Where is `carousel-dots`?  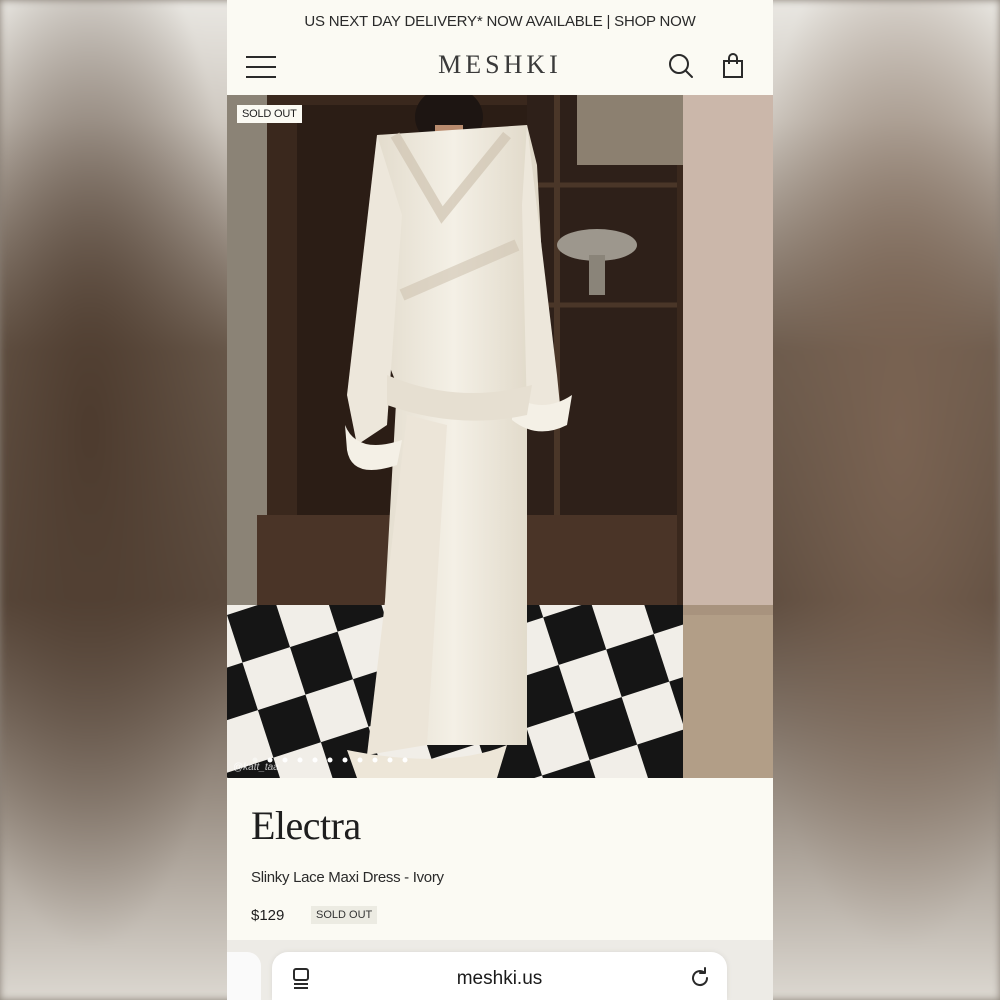
carousel-dots is located at coordinates (331, 757).